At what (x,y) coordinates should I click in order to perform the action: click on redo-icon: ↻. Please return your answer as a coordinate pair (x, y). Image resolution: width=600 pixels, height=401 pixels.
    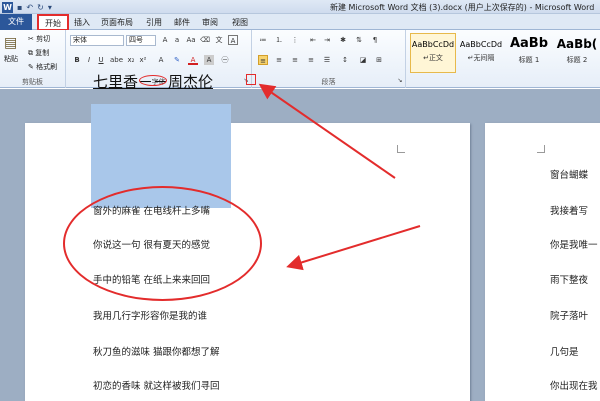
    Looking at the image, I should click on (40, 7).